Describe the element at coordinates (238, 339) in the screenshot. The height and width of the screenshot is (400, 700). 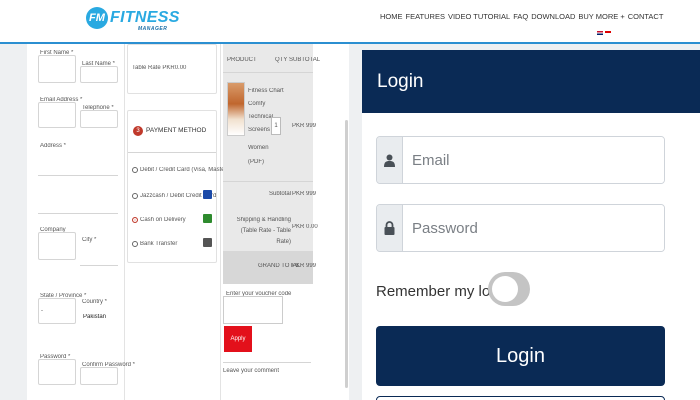
I see `apply-voucher-button: Apply` at that location.